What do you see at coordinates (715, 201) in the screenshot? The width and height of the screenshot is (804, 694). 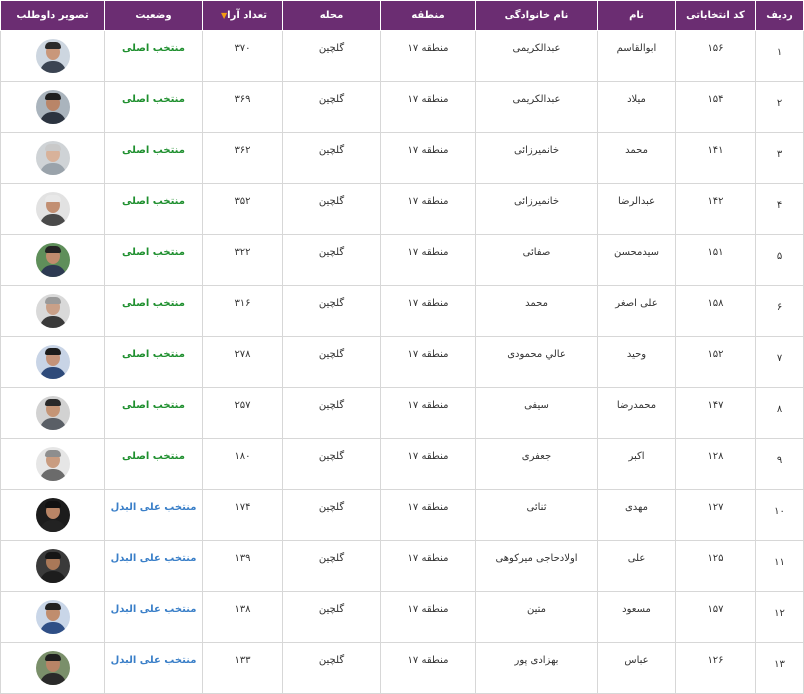 I see `election-code-text: ۱۴۲` at bounding box center [715, 201].